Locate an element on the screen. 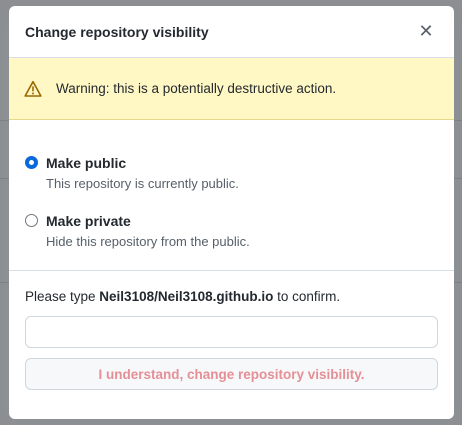 The width and height of the screenshot is (462, 425). make-private-radio is located at coordinates (31, 220).